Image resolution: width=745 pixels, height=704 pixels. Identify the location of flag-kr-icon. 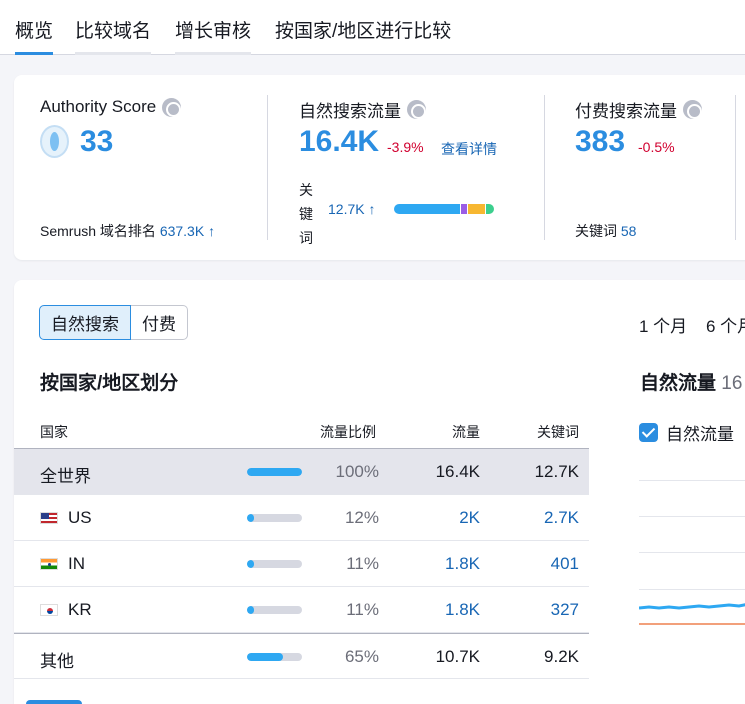
(49, 610).